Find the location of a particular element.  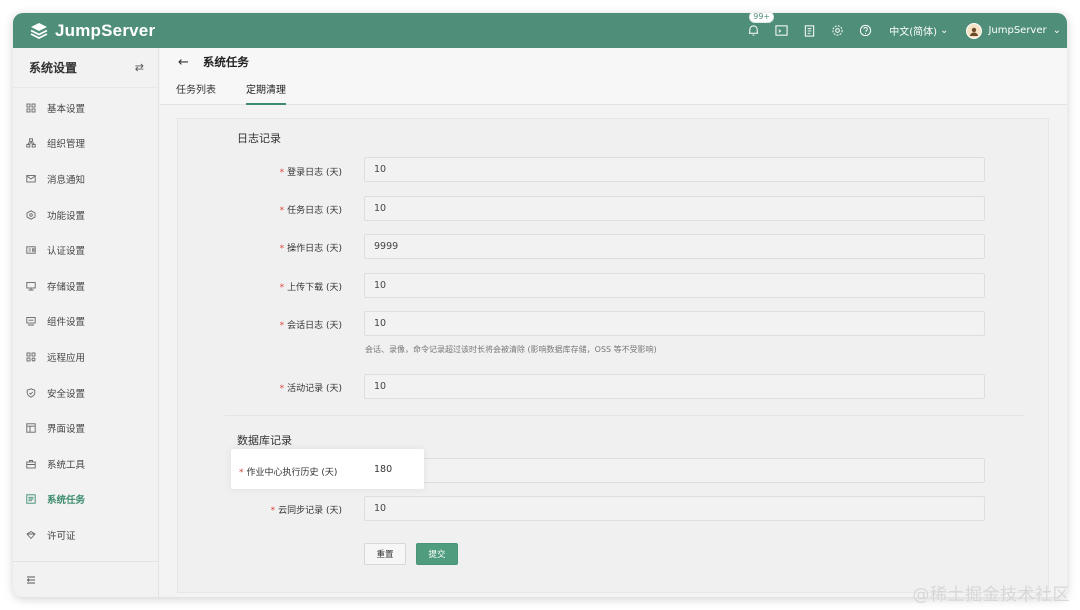

user-menu: JumpServer ⌄ is located at coordinates (1013, 30).